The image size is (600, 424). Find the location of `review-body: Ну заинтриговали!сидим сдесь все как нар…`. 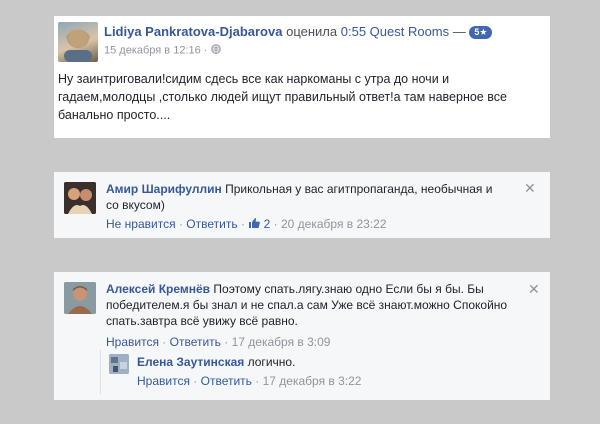

review-body: Ну заинтриговали!сидим сдесь все как нар… is located at coordinates (282, 97).